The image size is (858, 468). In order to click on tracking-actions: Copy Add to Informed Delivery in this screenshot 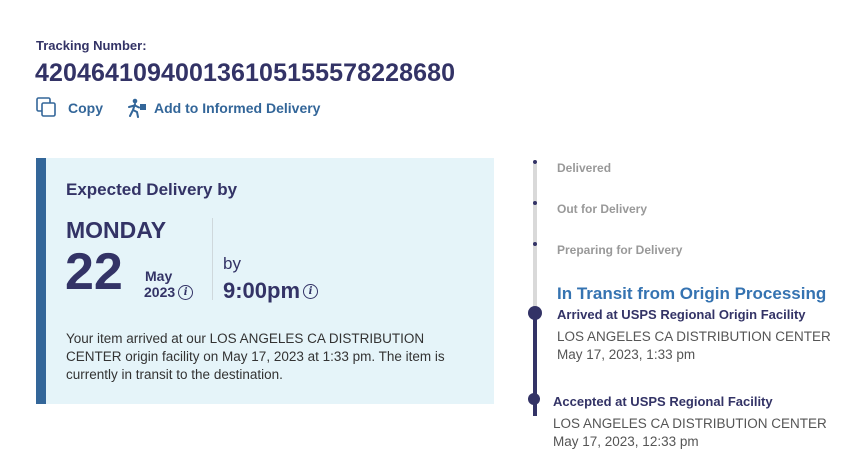, I will do `click(178, 107)`.